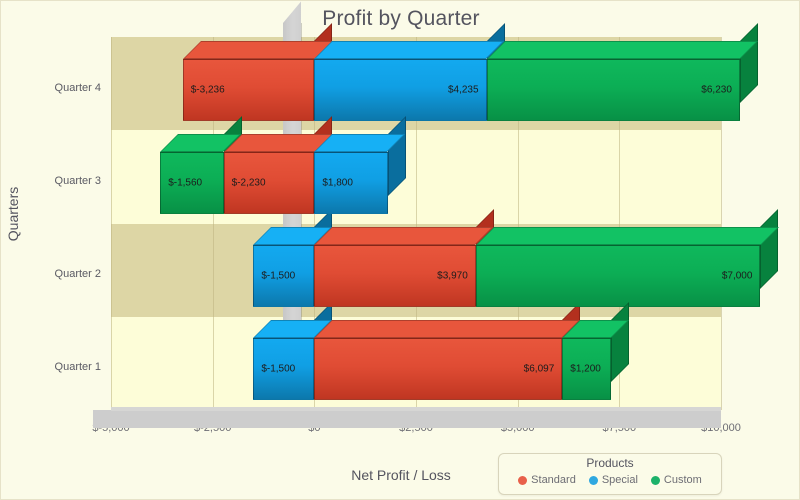  I want to click on legend-item-label: Standard, so click(553, 480).